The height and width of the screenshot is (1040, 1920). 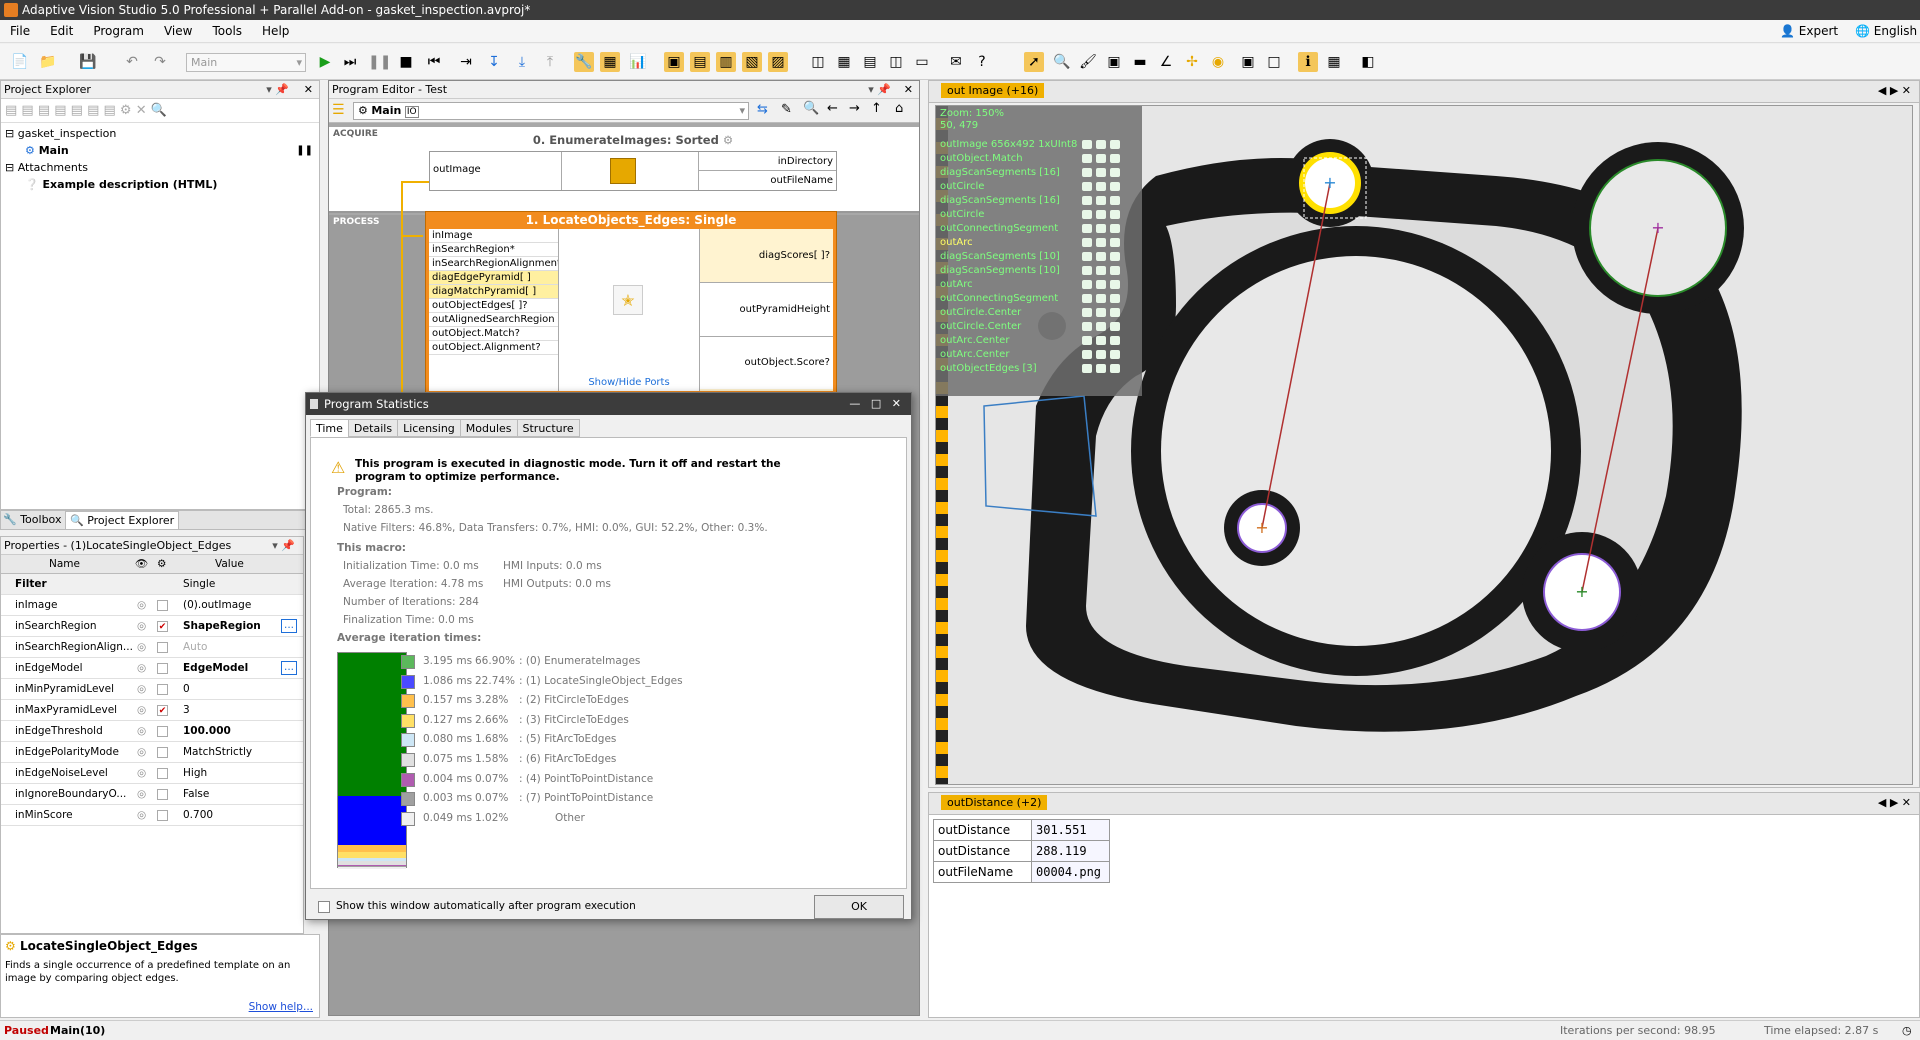 What do you see at coordinates (638, 62) in the screenshot?
I see `statistics-icon: 📊` at bounding box center [638, 62].